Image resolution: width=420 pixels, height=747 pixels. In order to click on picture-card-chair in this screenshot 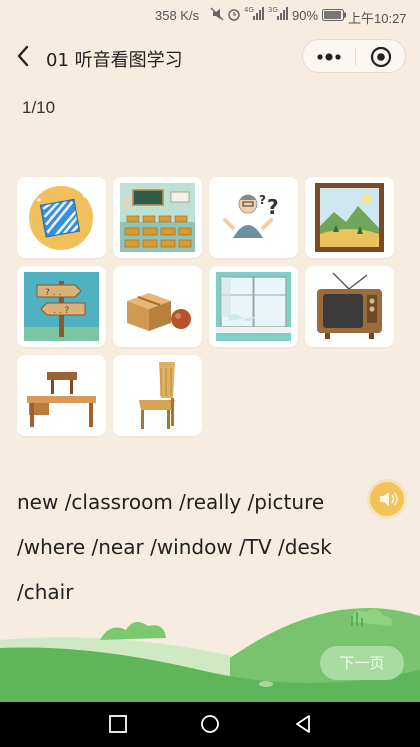, I will do `click(157, 395)`.